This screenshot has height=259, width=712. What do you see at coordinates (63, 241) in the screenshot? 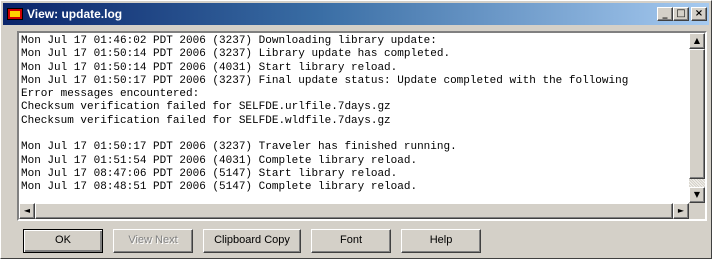
I see `ok-button: OK` at bounding box center [63, 241].